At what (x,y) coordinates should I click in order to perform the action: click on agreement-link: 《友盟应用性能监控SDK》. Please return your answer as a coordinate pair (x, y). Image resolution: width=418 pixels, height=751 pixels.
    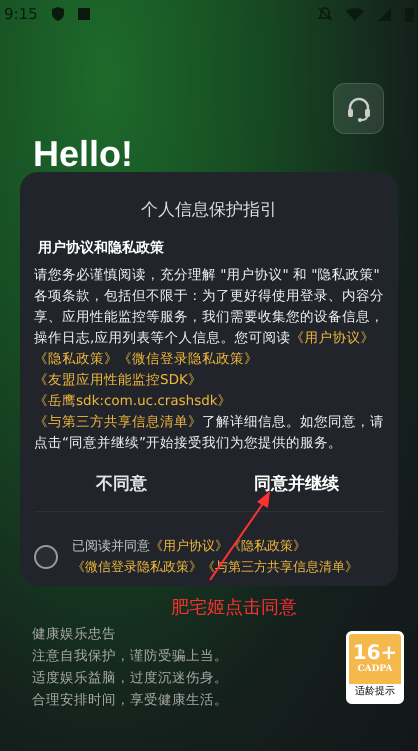
    Looking at the image, I should click on (118, 380).